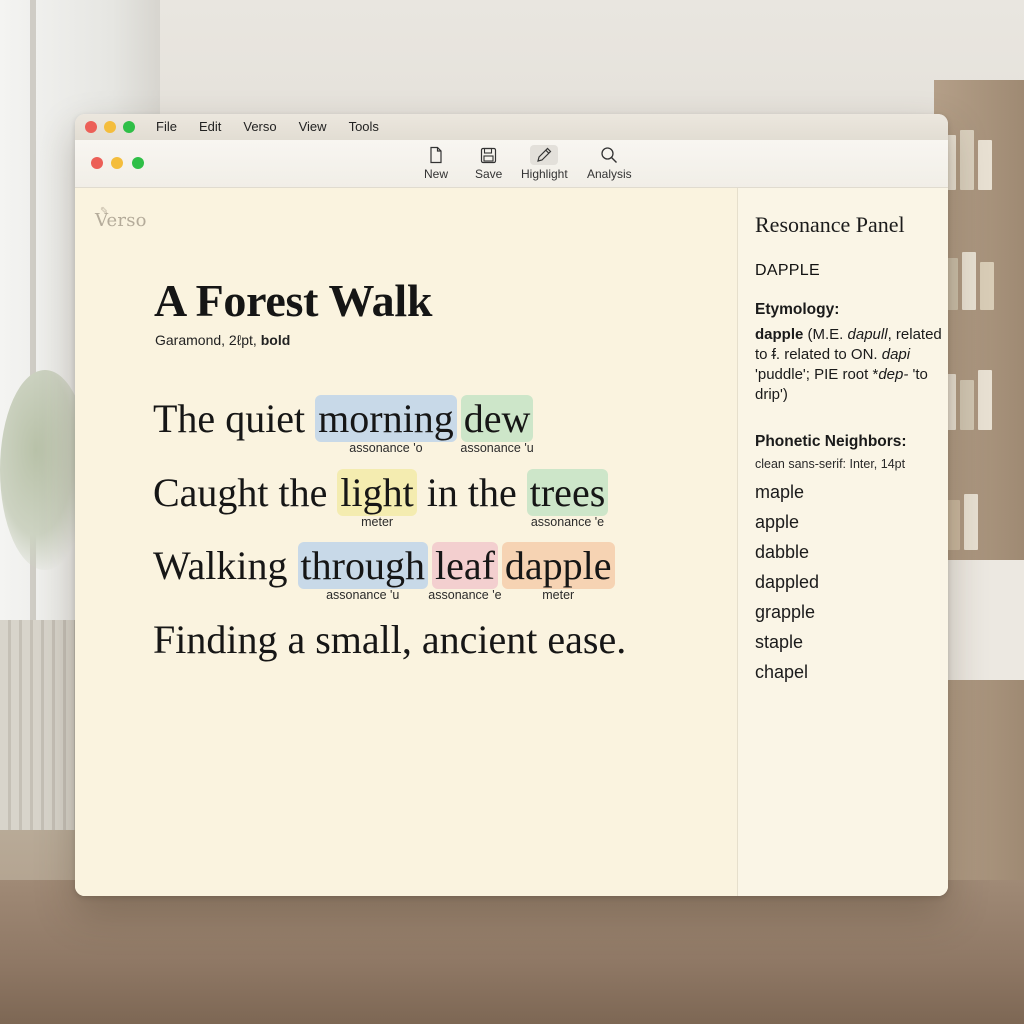 Image resolution: width=1024 pixels, height=1024 pixels. I want to click on menu-items: File Edit Verso View Tools, so click(278, 127).